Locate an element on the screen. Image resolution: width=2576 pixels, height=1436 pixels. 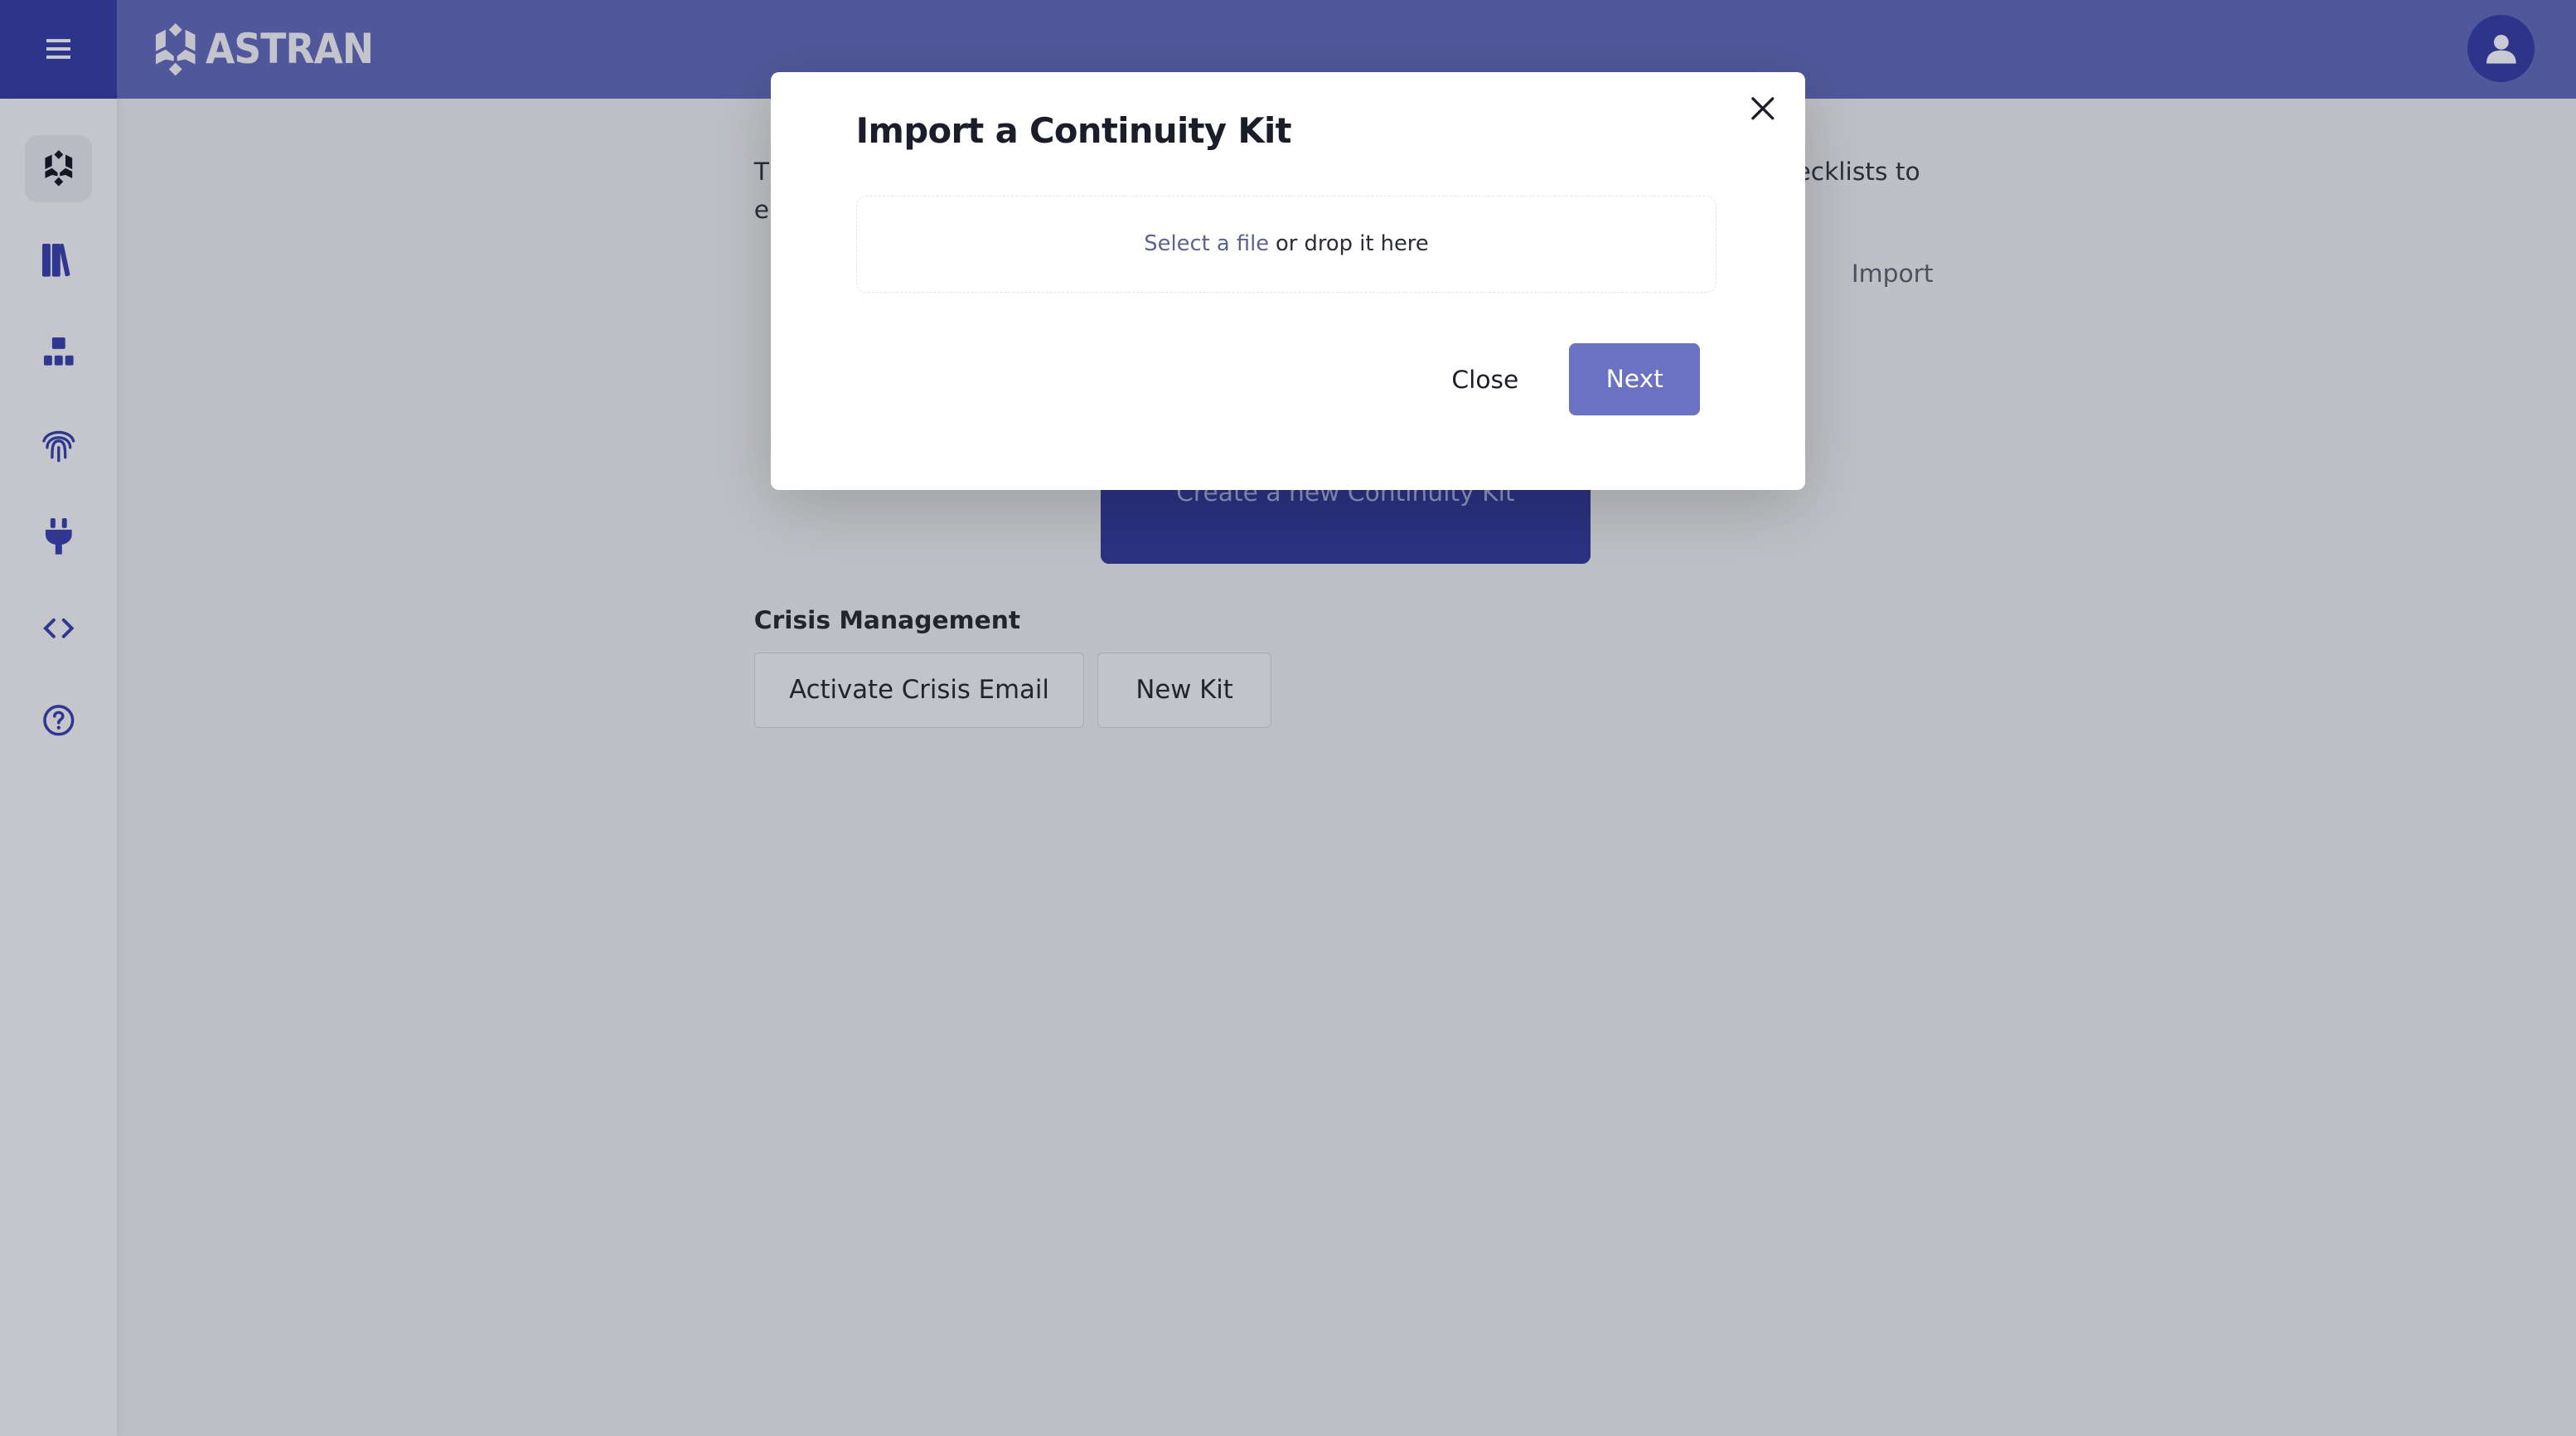
plug-icon is located at coordinates (58, 536).